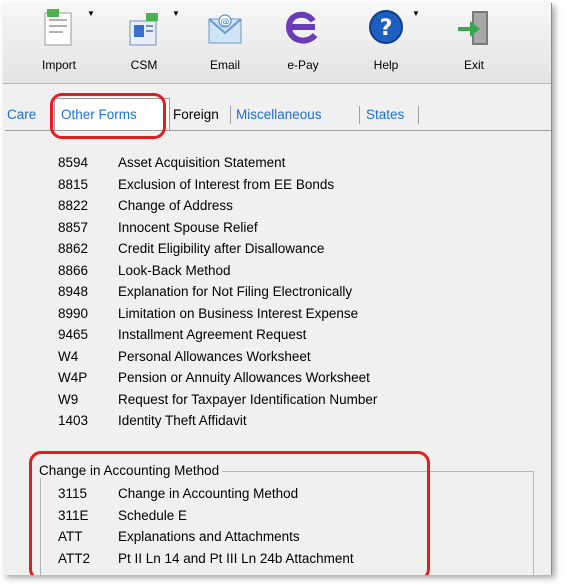  What do you see at coordinates (58, 27) in the screenshot?
I see `import-icon` at bounding box center [58, 27].